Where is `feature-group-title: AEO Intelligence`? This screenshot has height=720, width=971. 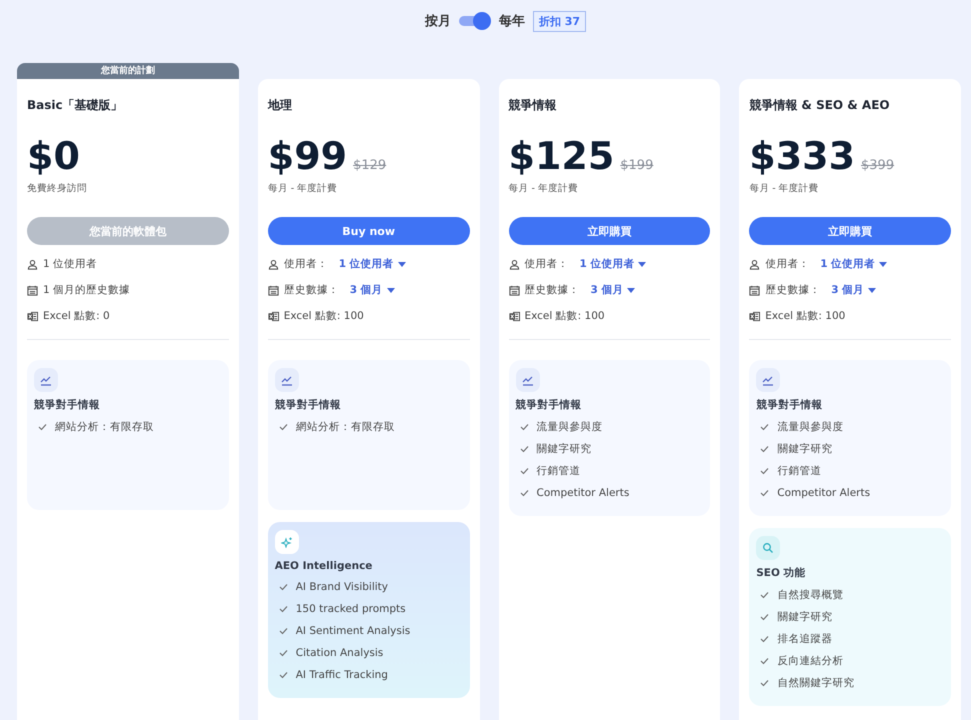
feature-group-title: AEO Intelligence is located at coordinates (324, 566).